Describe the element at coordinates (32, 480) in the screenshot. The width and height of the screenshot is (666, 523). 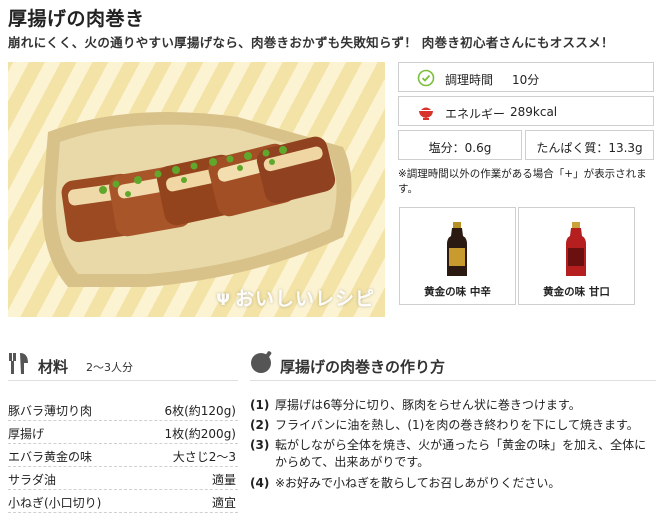
I see `ingredient-name: サラダ油` at that location.